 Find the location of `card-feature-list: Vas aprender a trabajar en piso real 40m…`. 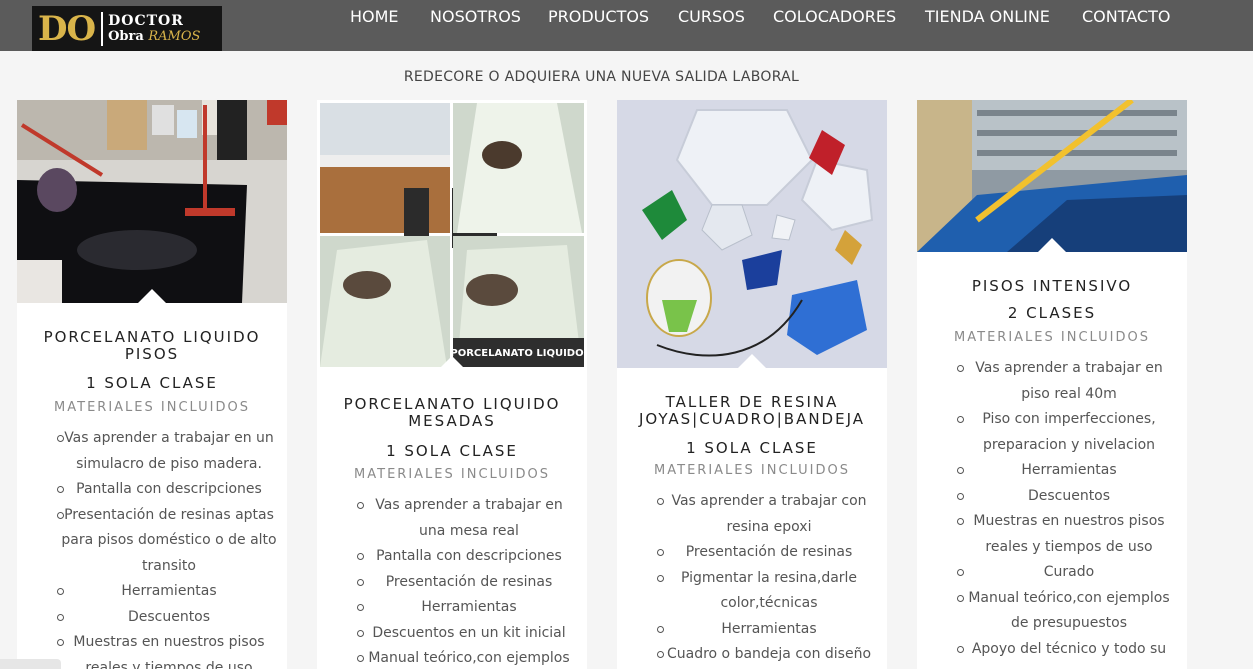

card-feature-list: Vas aprender a trabajar en piso real 40m… is located at coordinates (1052, 509).